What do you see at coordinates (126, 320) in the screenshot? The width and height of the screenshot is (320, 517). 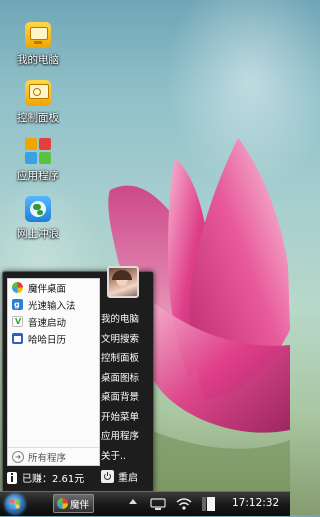 I see `link-my-computer: 我的电脑` at bounding box center [126, 320].